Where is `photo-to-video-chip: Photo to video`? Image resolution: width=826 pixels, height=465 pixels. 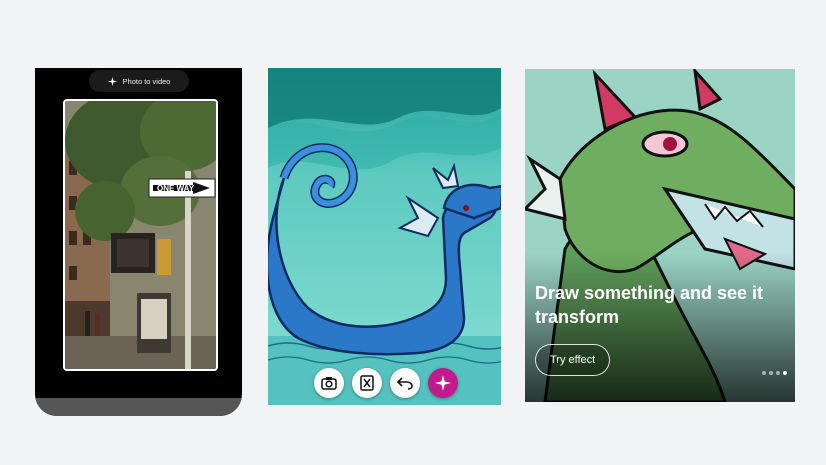 photo-to-video-chip: Photo to video is located at coordinates (139, 81).